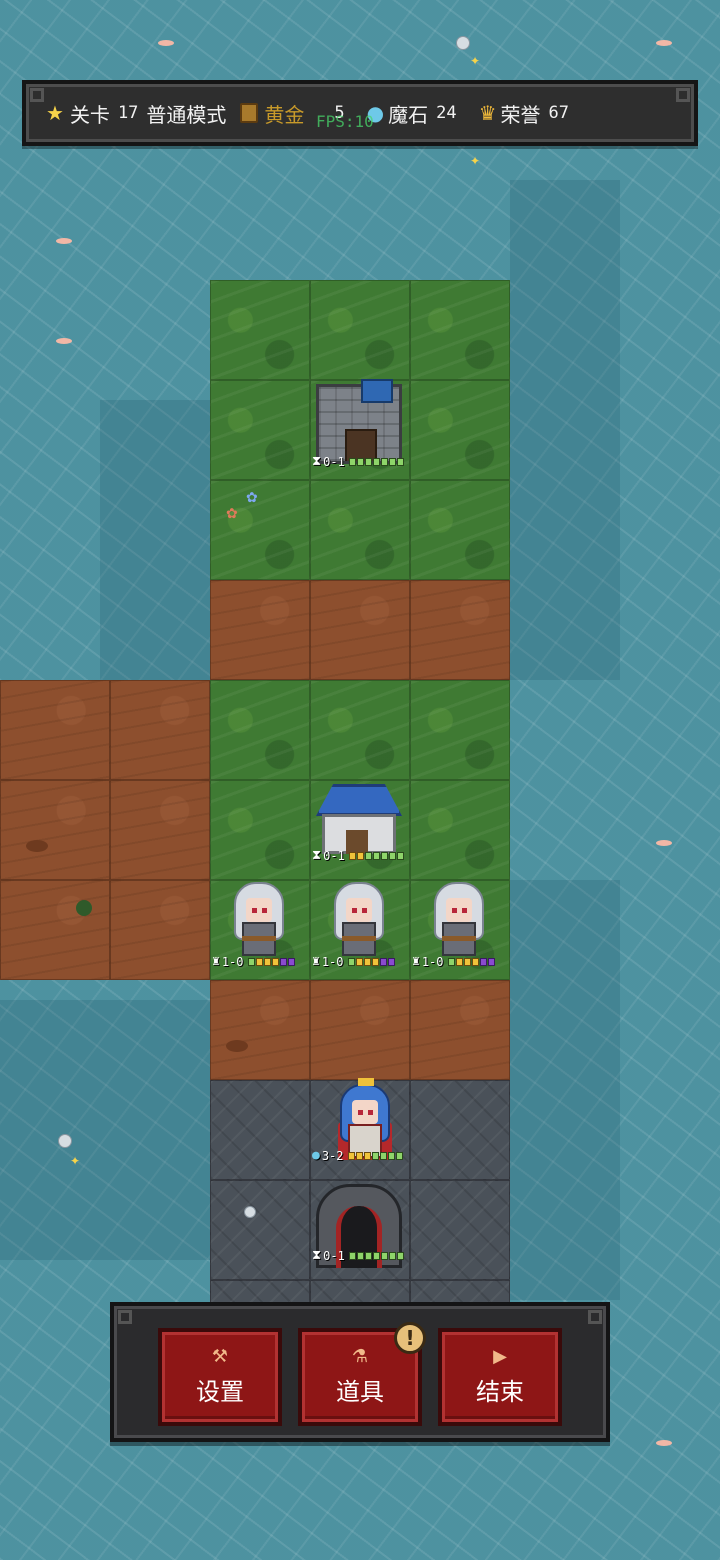 The width and height of the screenshot is (720, 1560). Describe the element at coordinates (334, 1255) in the screenshot. I see `gate-hud-value: 0-1` at that location.